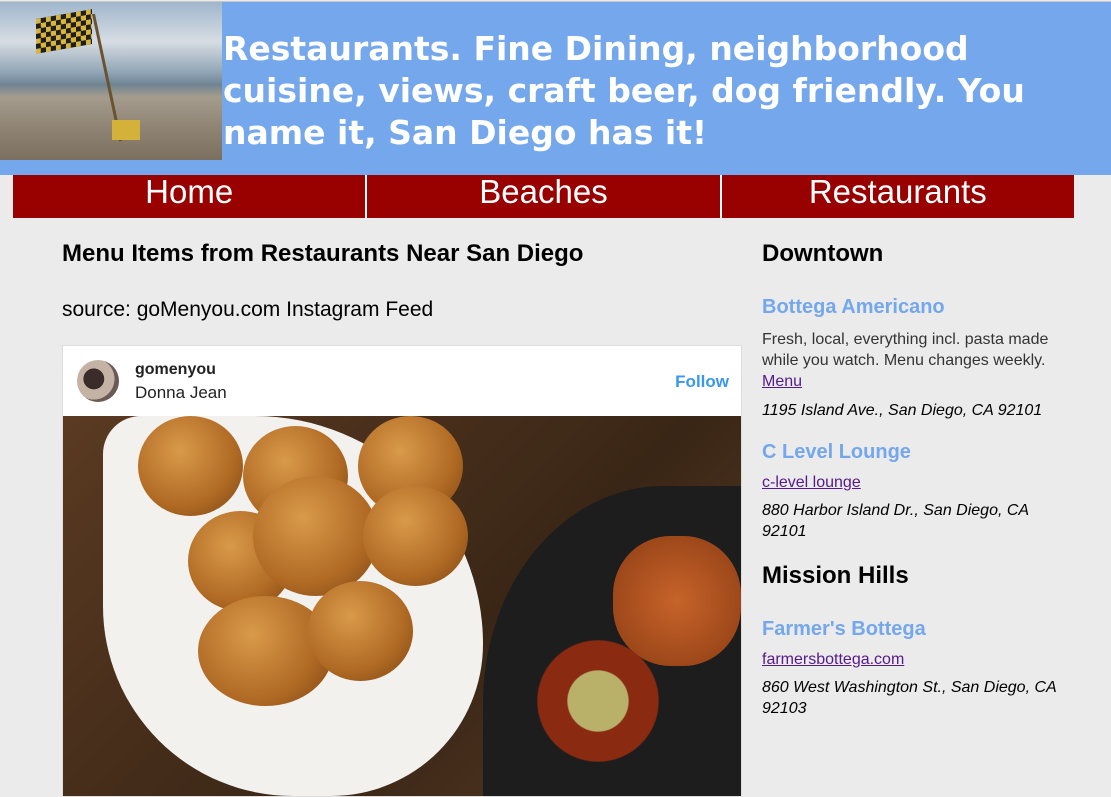  I want to click on section-downtown: Downtown, so click(823, 253).